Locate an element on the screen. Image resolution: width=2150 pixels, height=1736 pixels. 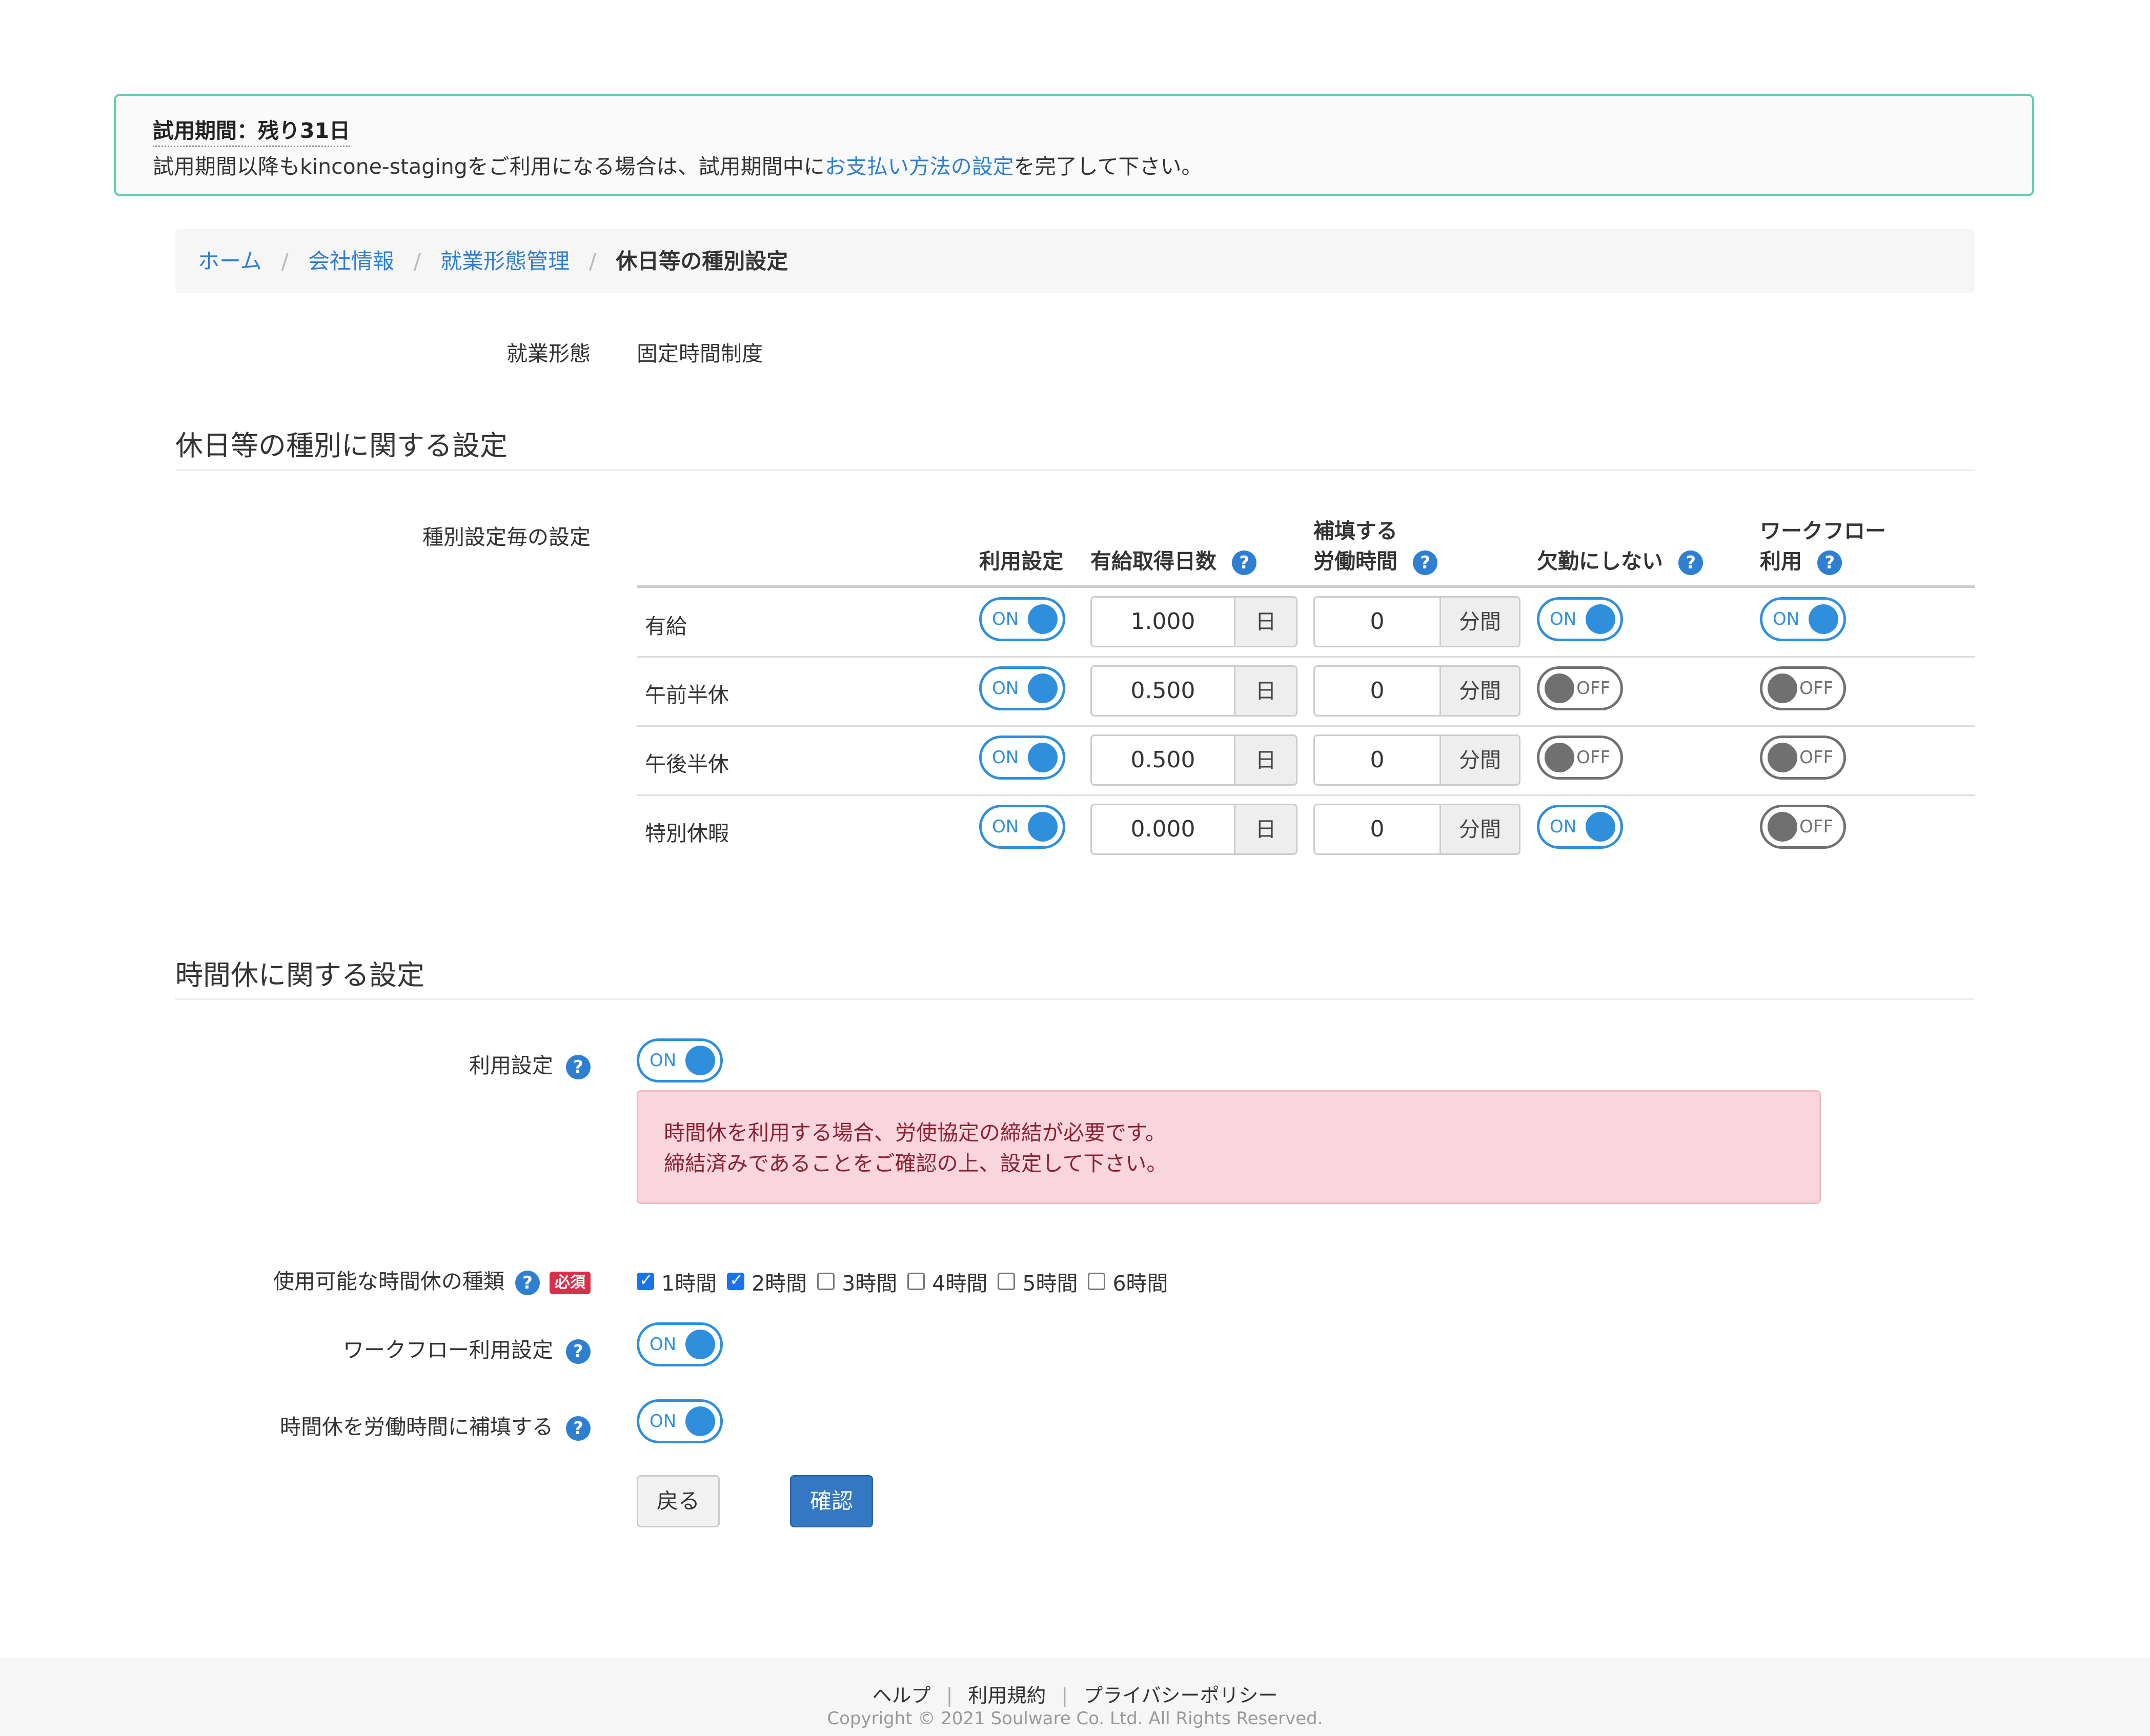
hourly-compensate-toggle: ON is located at coordinates (680, 1421).